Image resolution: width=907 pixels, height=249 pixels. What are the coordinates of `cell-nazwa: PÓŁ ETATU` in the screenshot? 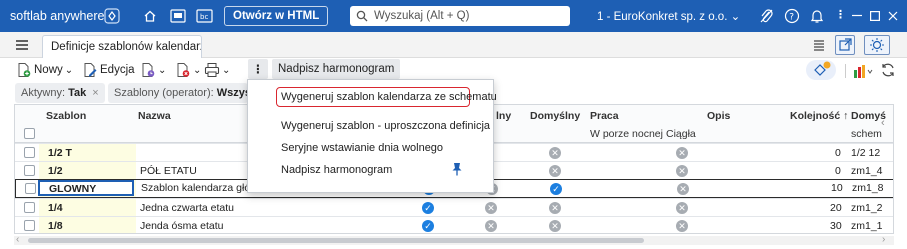 It's located at (168, 171).